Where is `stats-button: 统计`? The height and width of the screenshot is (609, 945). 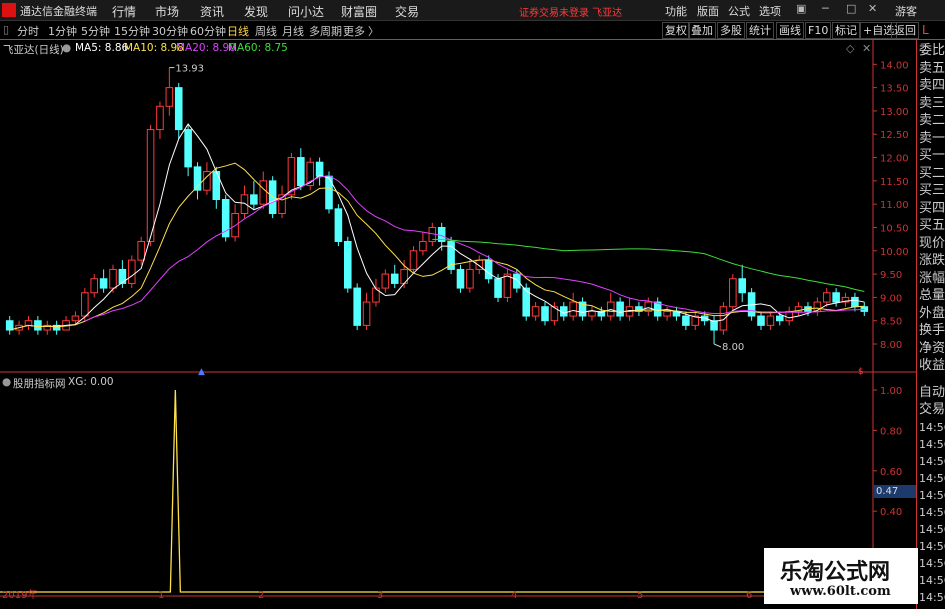
stats-button: 统计 is located at coordinates (760, 30).